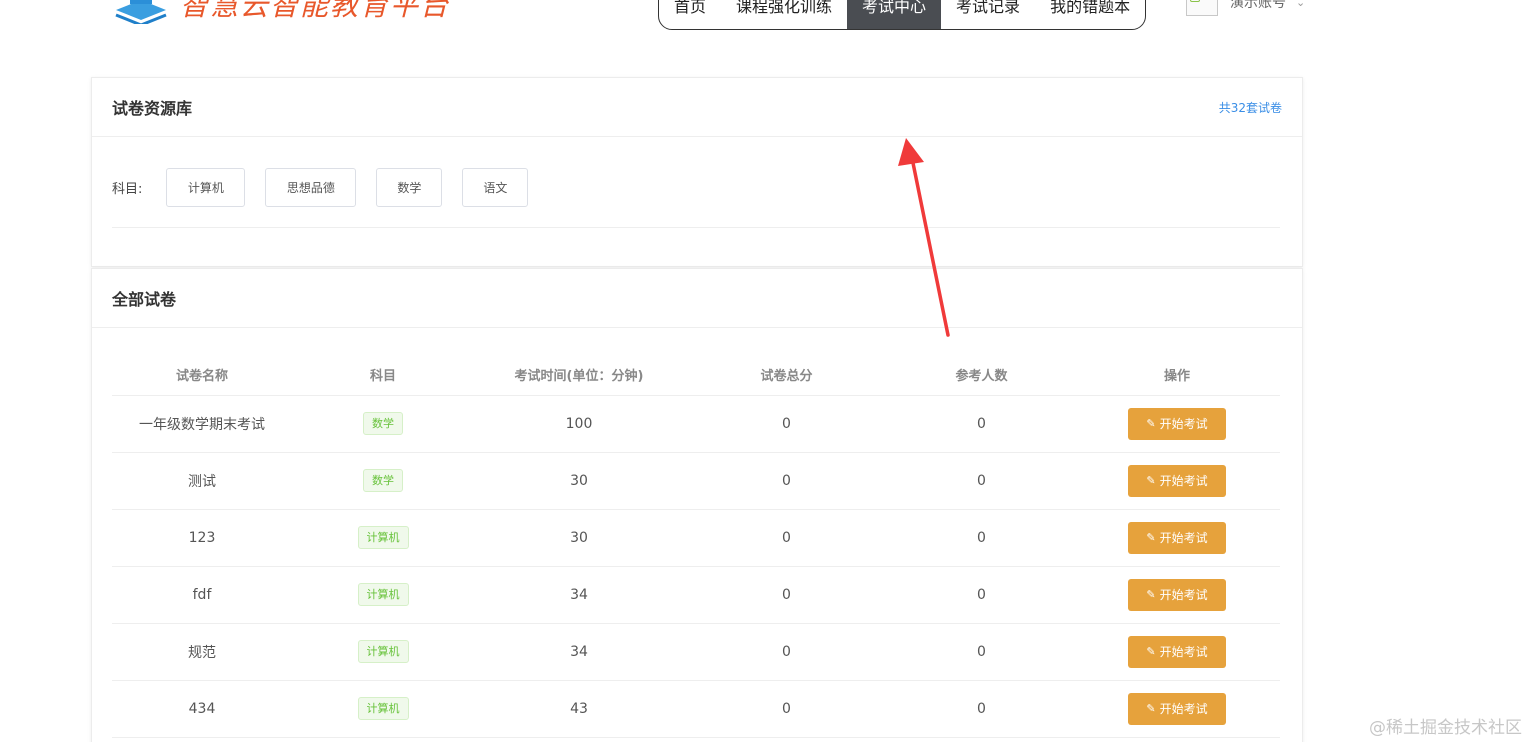  What do you see at coordinates (127, 189) in the screenshot?
I see `subject-label: 科目:` at bounding box center [127, 189].